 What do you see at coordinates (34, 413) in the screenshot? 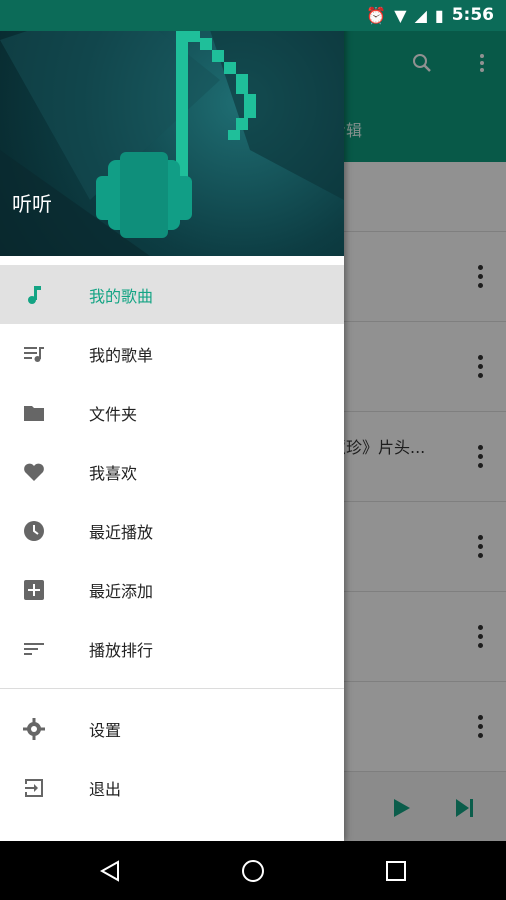
I see `folder-icon` at bounding box center [34, 413].